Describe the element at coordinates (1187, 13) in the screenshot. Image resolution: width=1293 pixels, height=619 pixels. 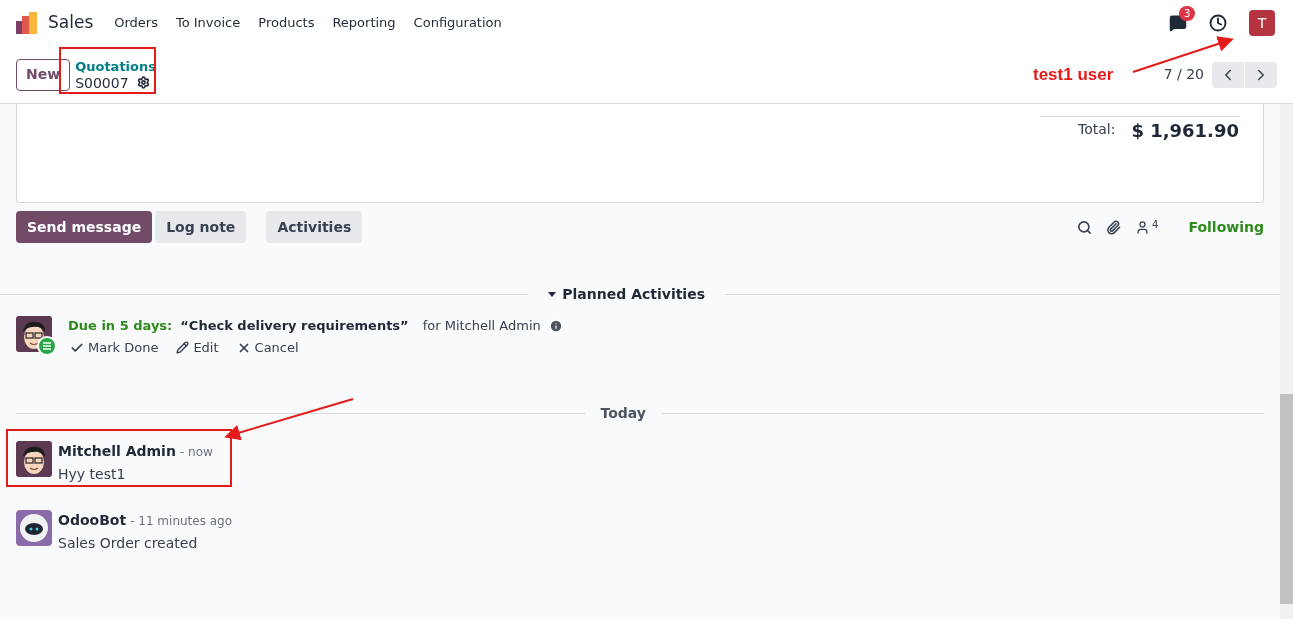
I see `message-count-badge: 3` at that location.